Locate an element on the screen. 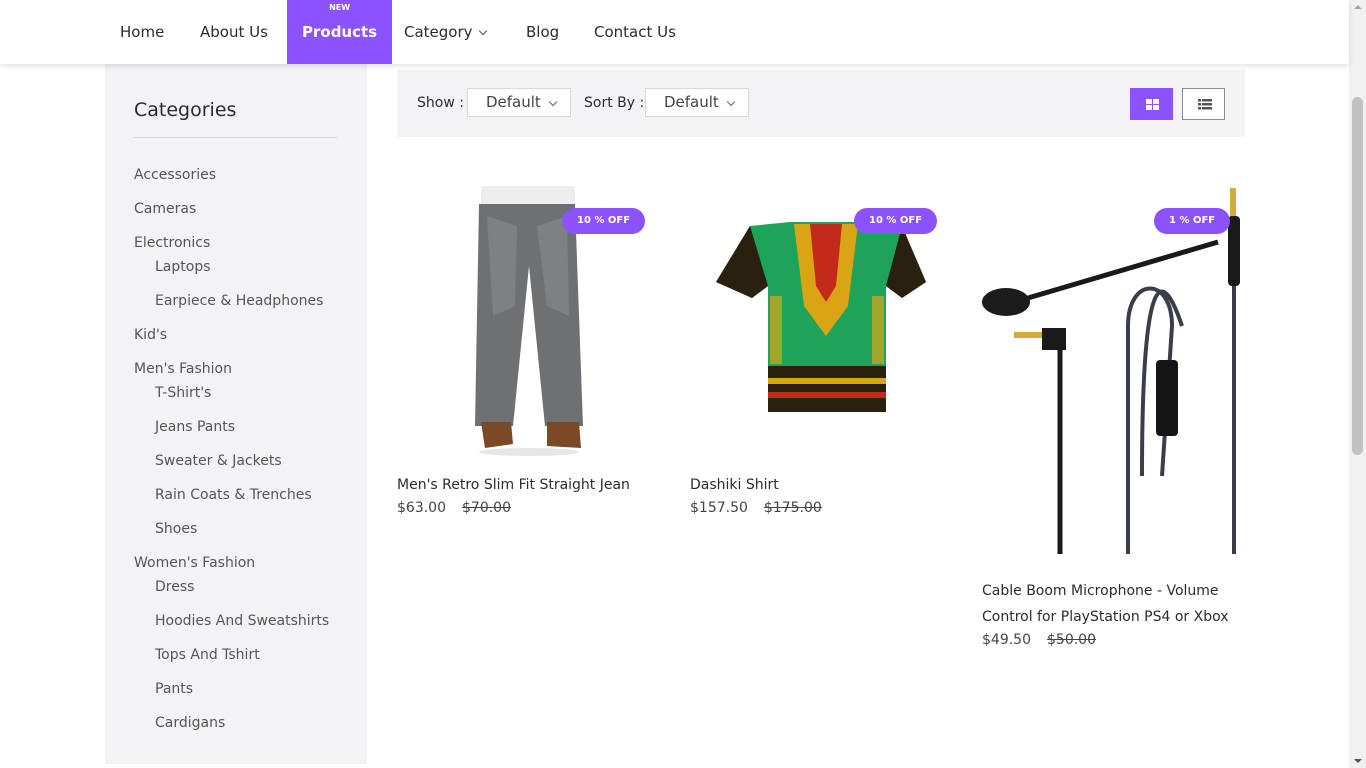 The width and height of the screenshot is (1366, 768). show-select-value: Default is located at coordinates (513, 102).